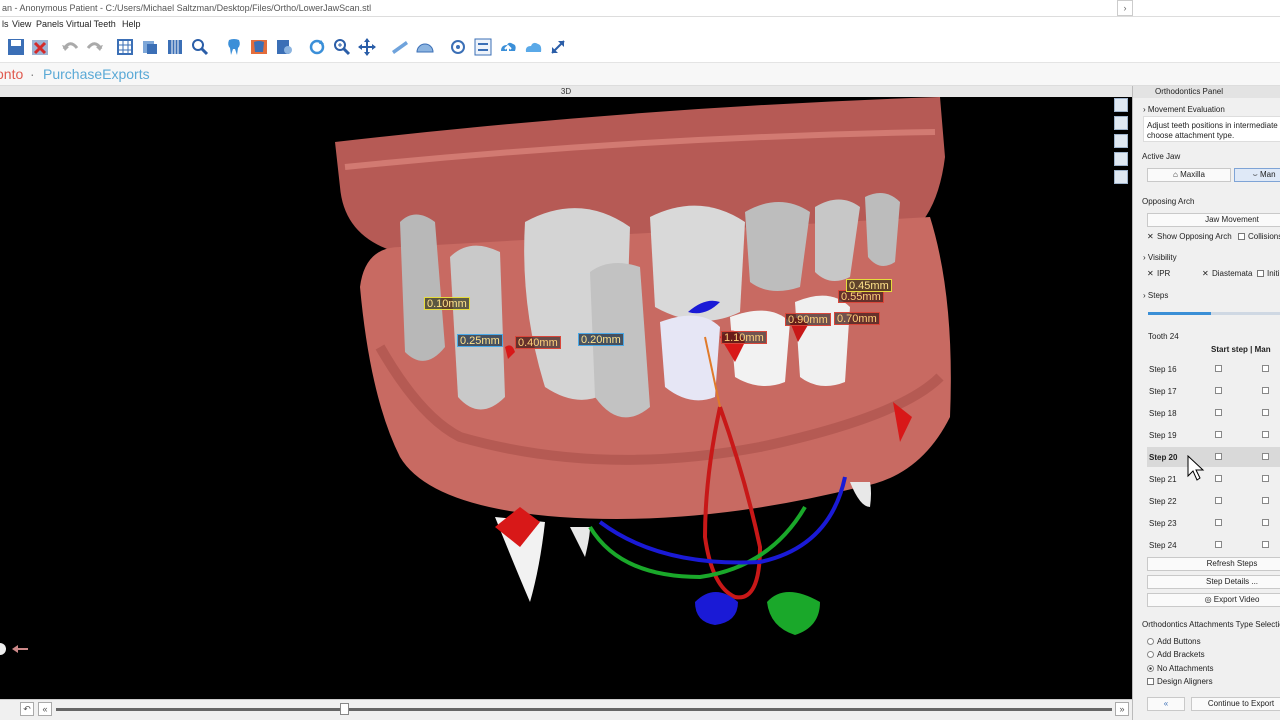  I want to click on export-video-button: ◎ Export Video, so click(1213, 600).